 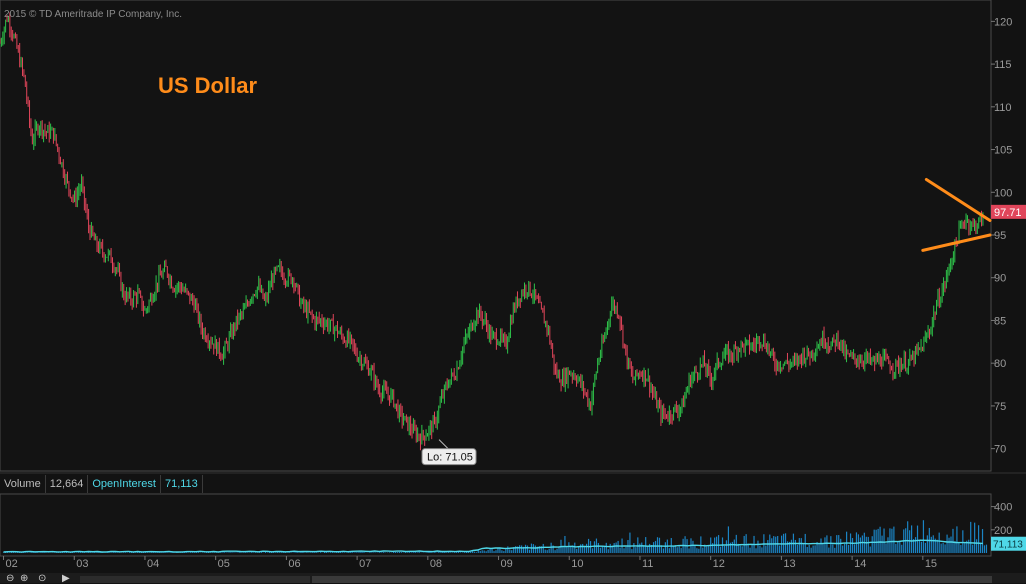 I want to click on price-tick-label: 110, so click(x=1003, y=108).